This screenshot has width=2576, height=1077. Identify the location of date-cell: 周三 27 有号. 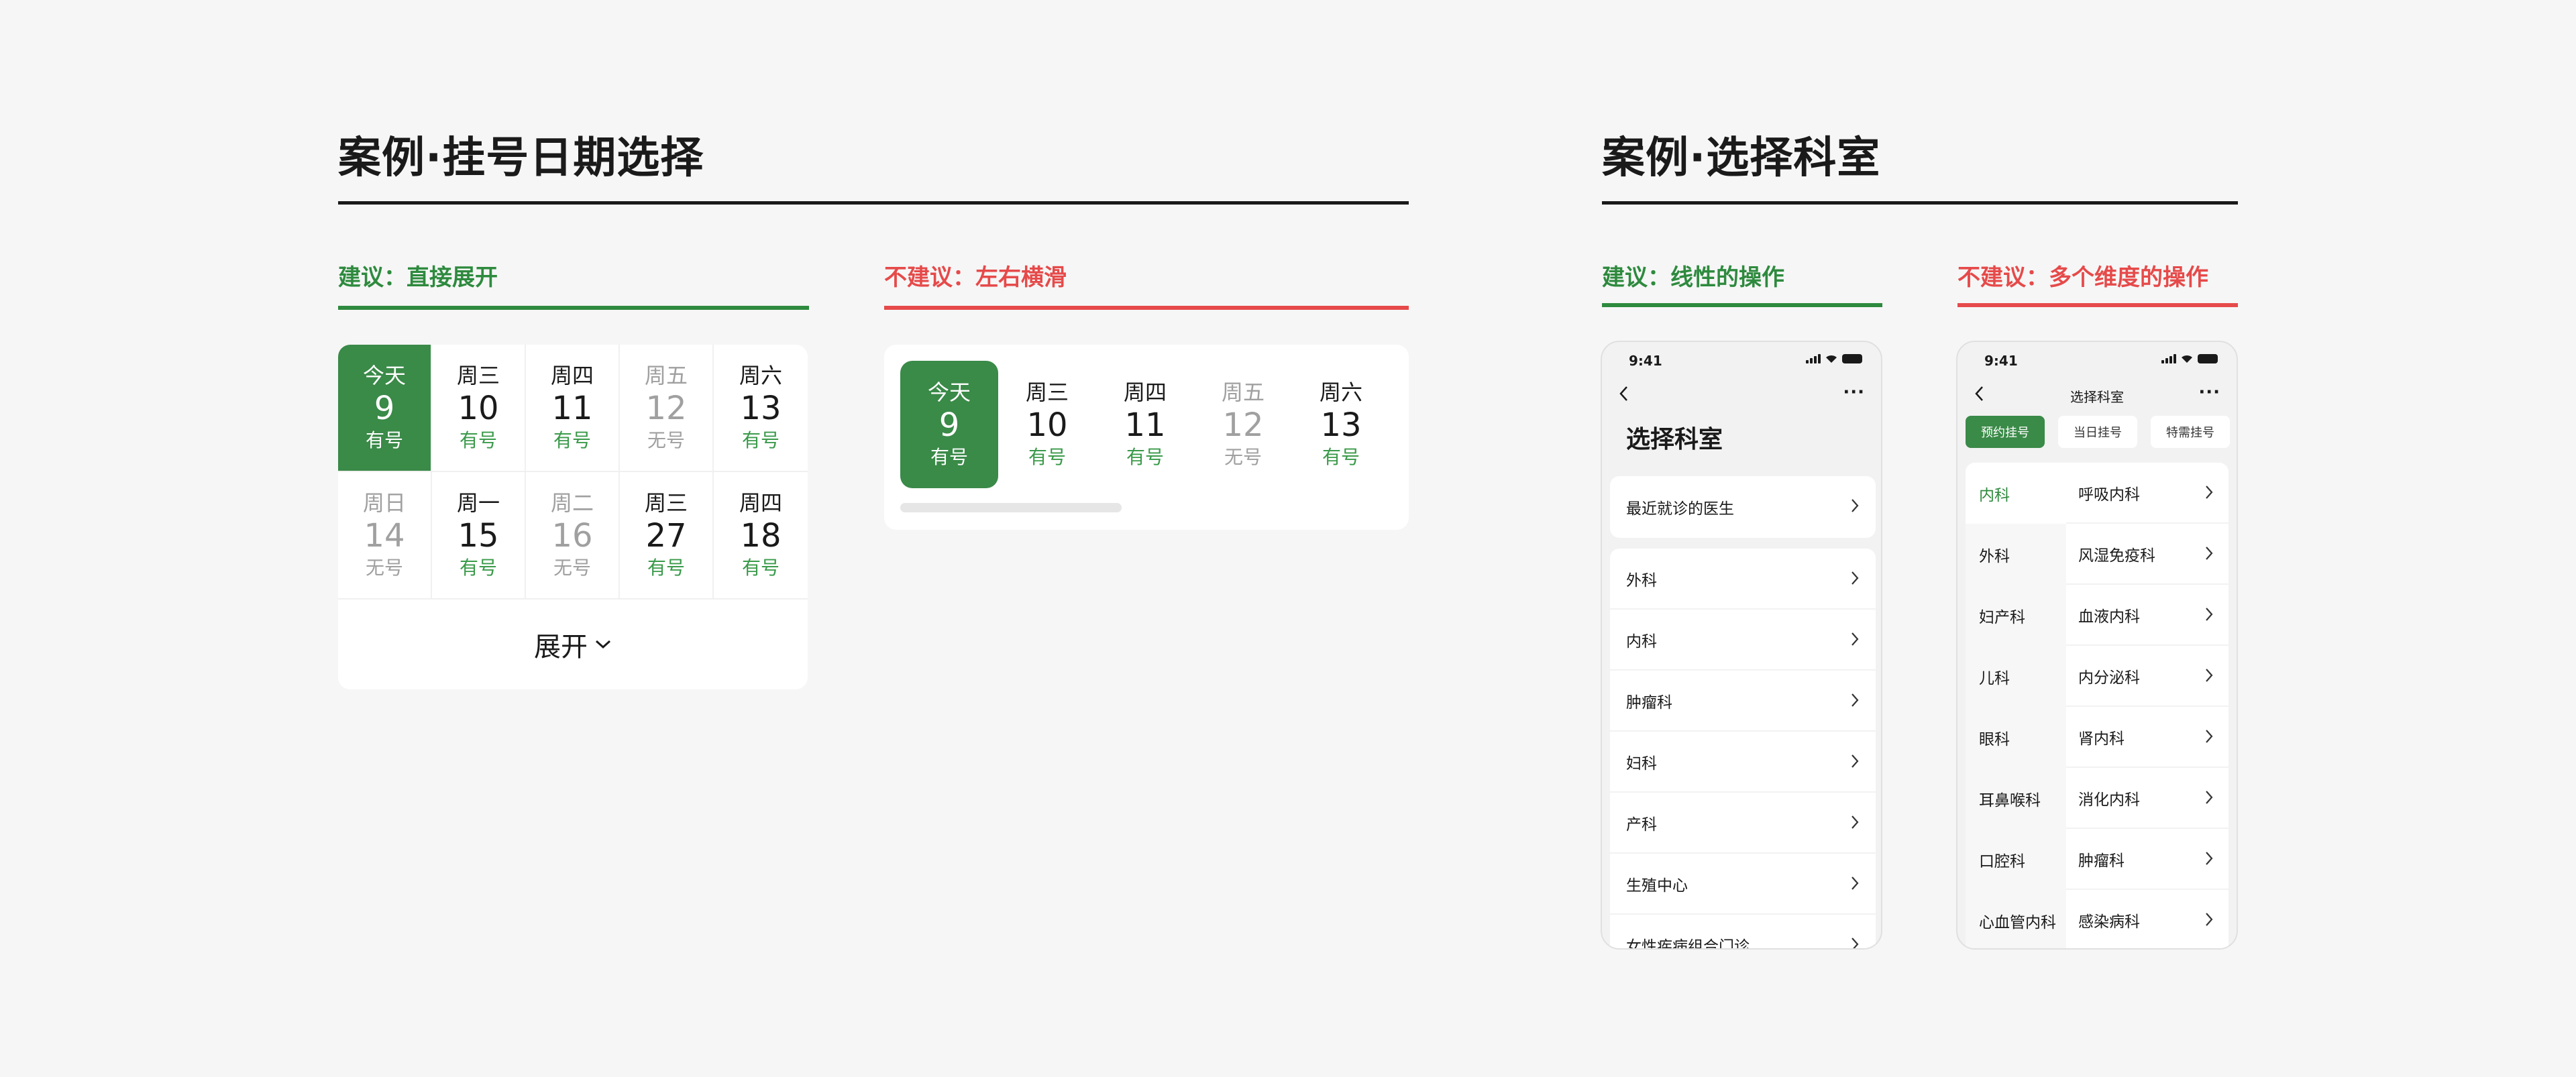
(667, 536).